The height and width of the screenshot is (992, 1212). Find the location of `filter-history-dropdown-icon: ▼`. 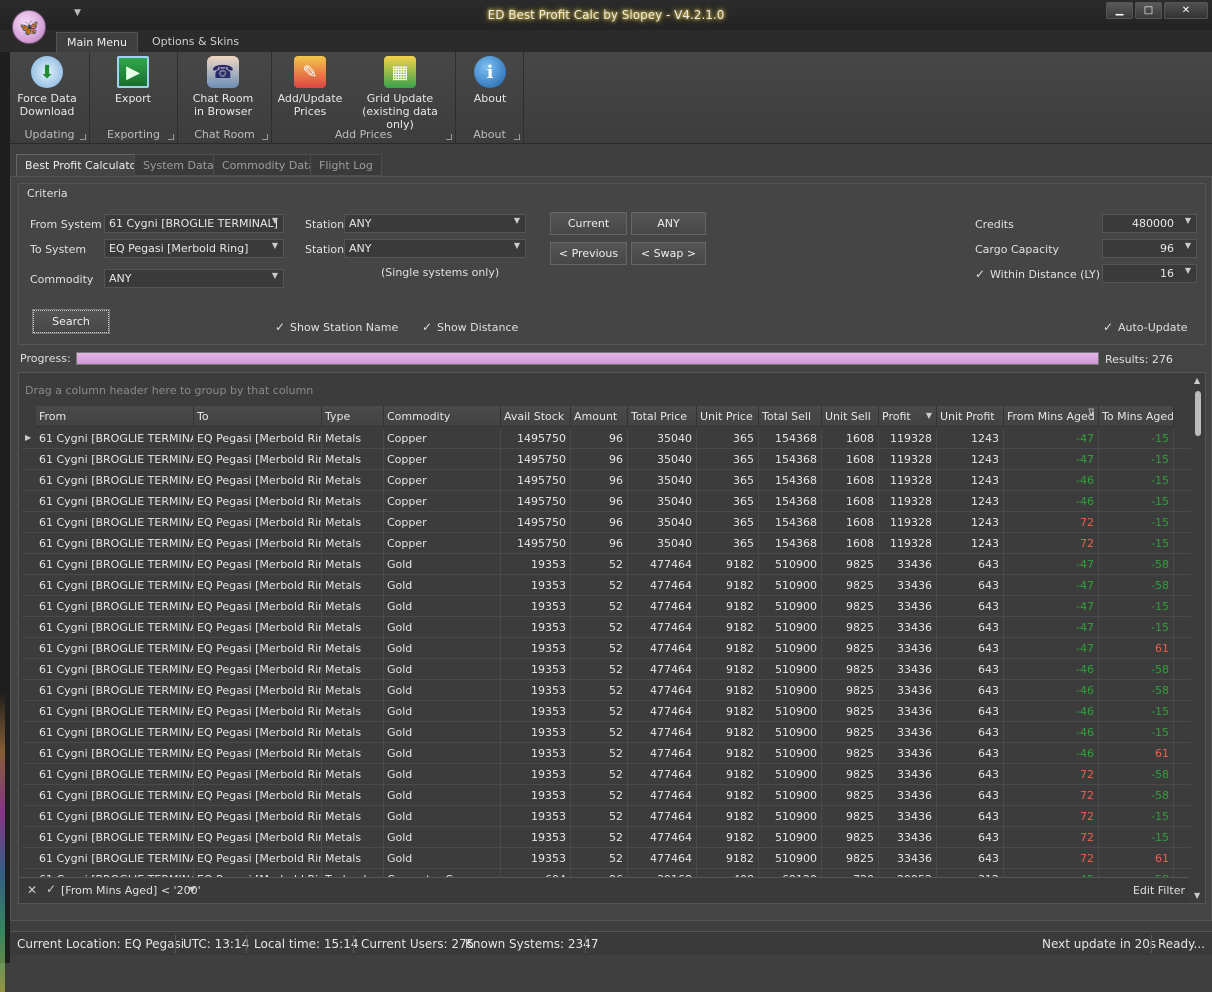

filter-history-dropdown-icon: ▼ is located at coordinates (192, 889).